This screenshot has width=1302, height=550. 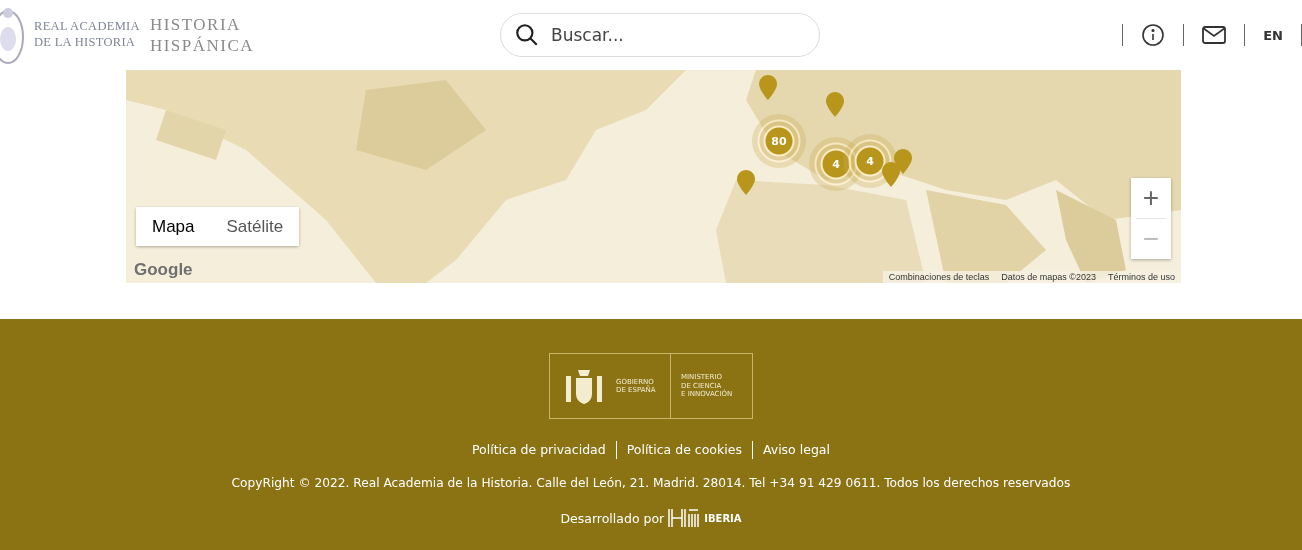 What do you see at coordinates (527, 35) in the screenshot?
I see `search-icon` at bounding box center [527, 35].